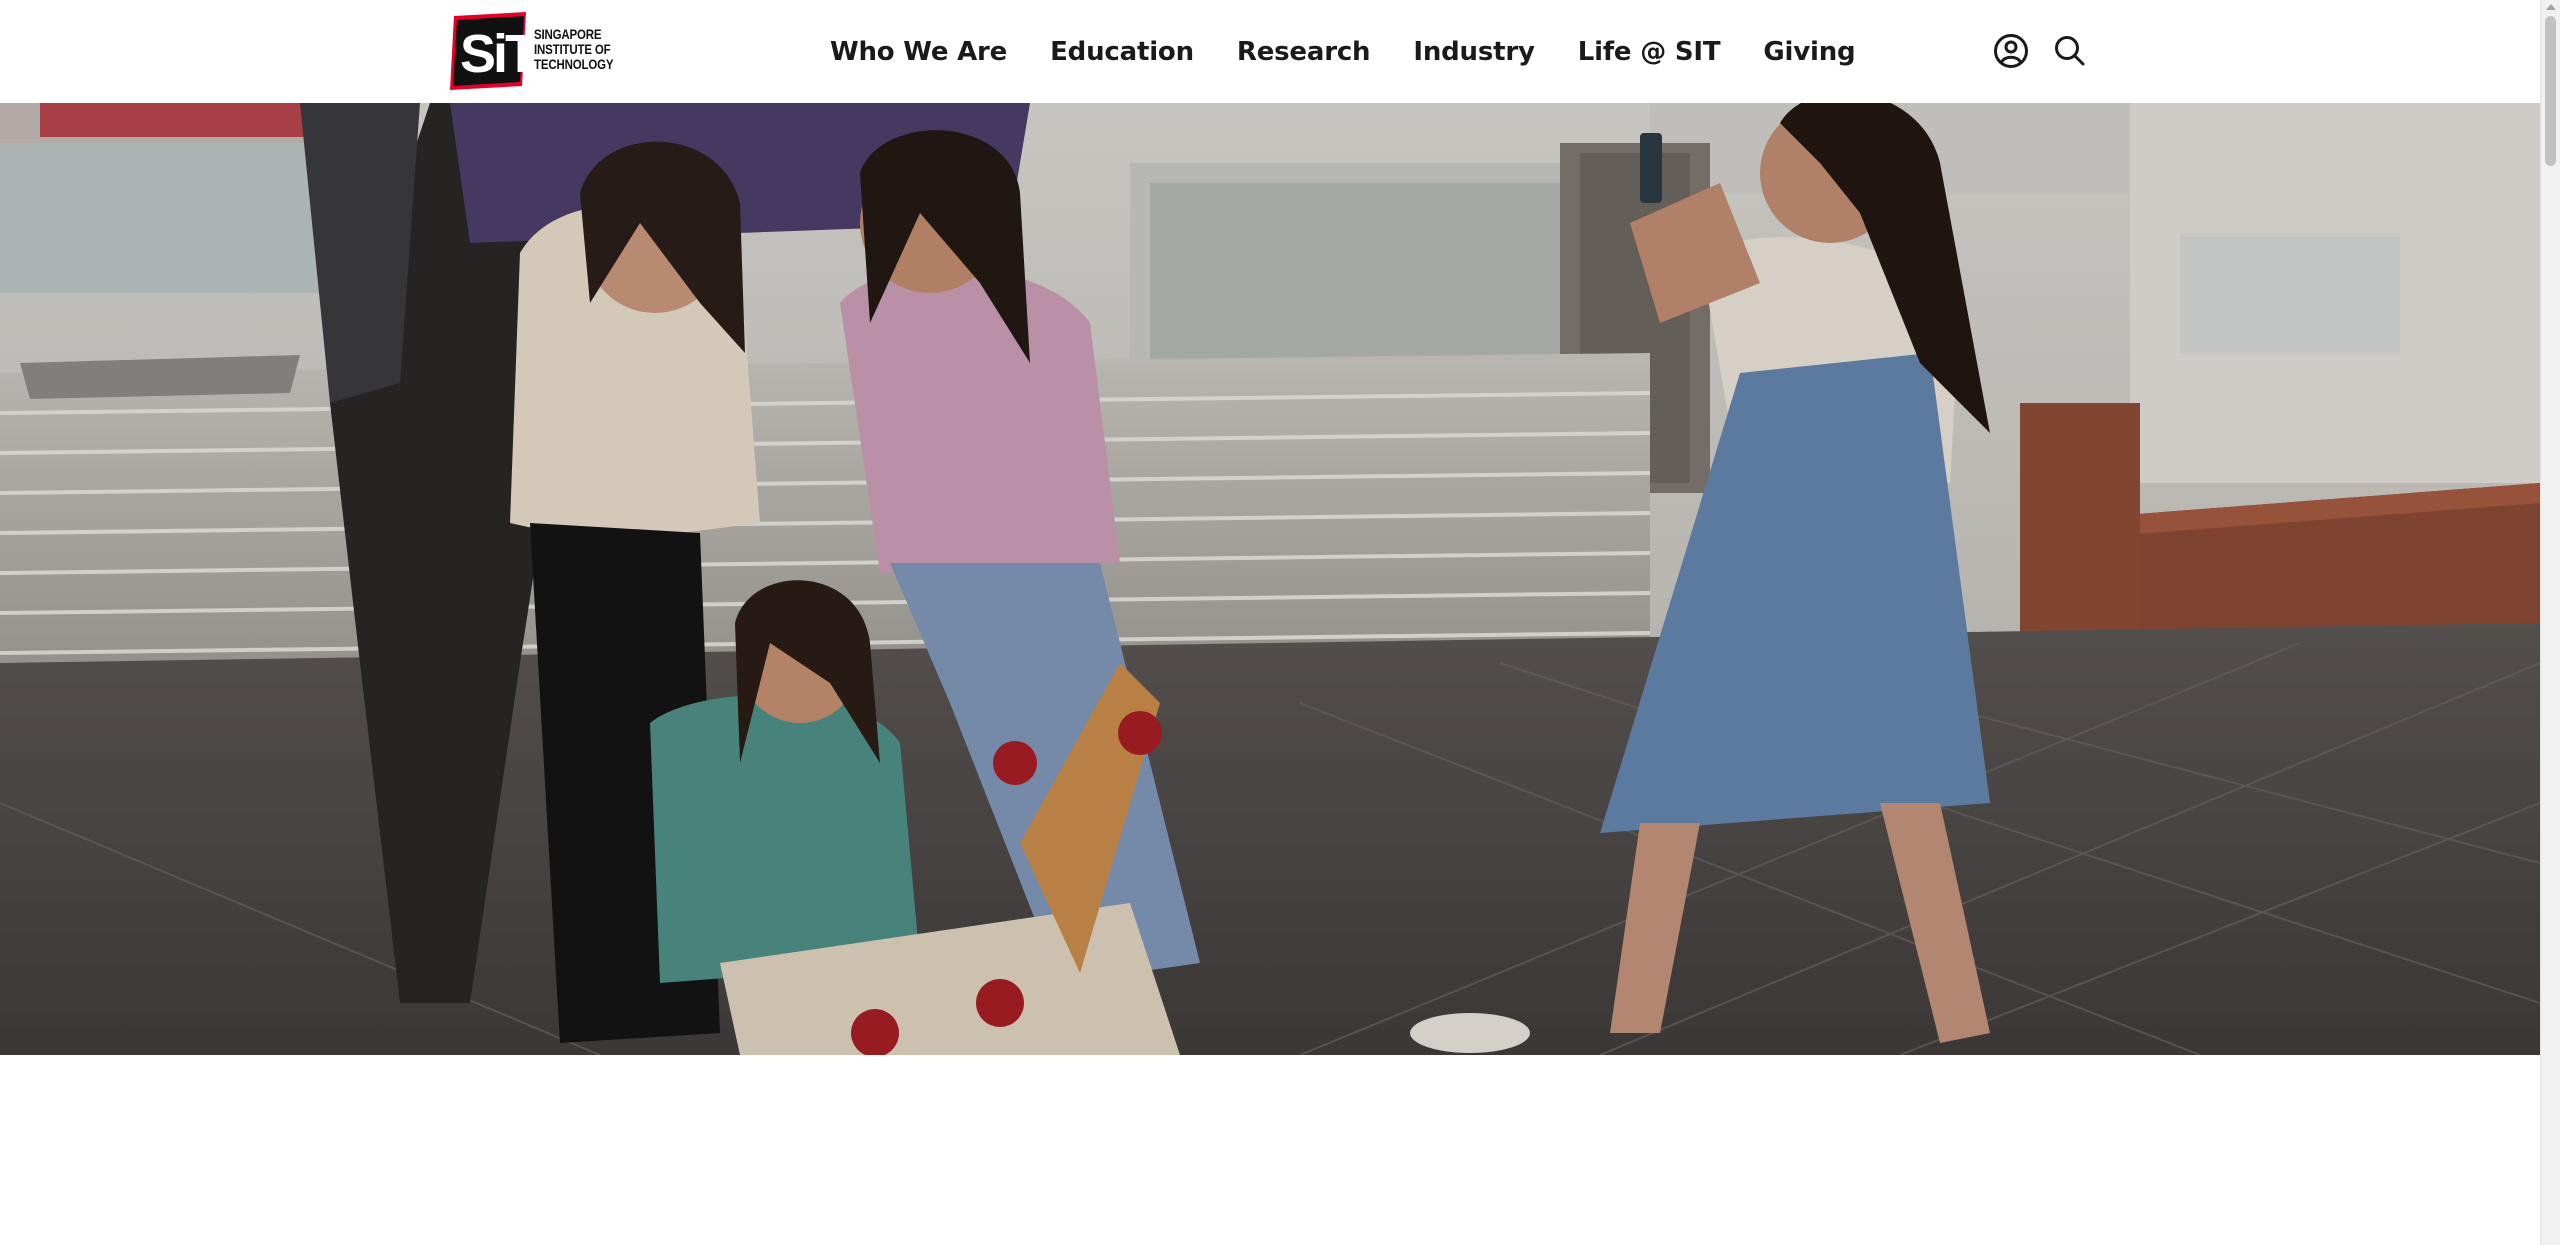 The height and width of the screenshot is (1245, 2560). What do you see at coordinates (1809, 52) in the screenshot?
I see `nav-giving: Giving` at bounding box center [1809, 52].